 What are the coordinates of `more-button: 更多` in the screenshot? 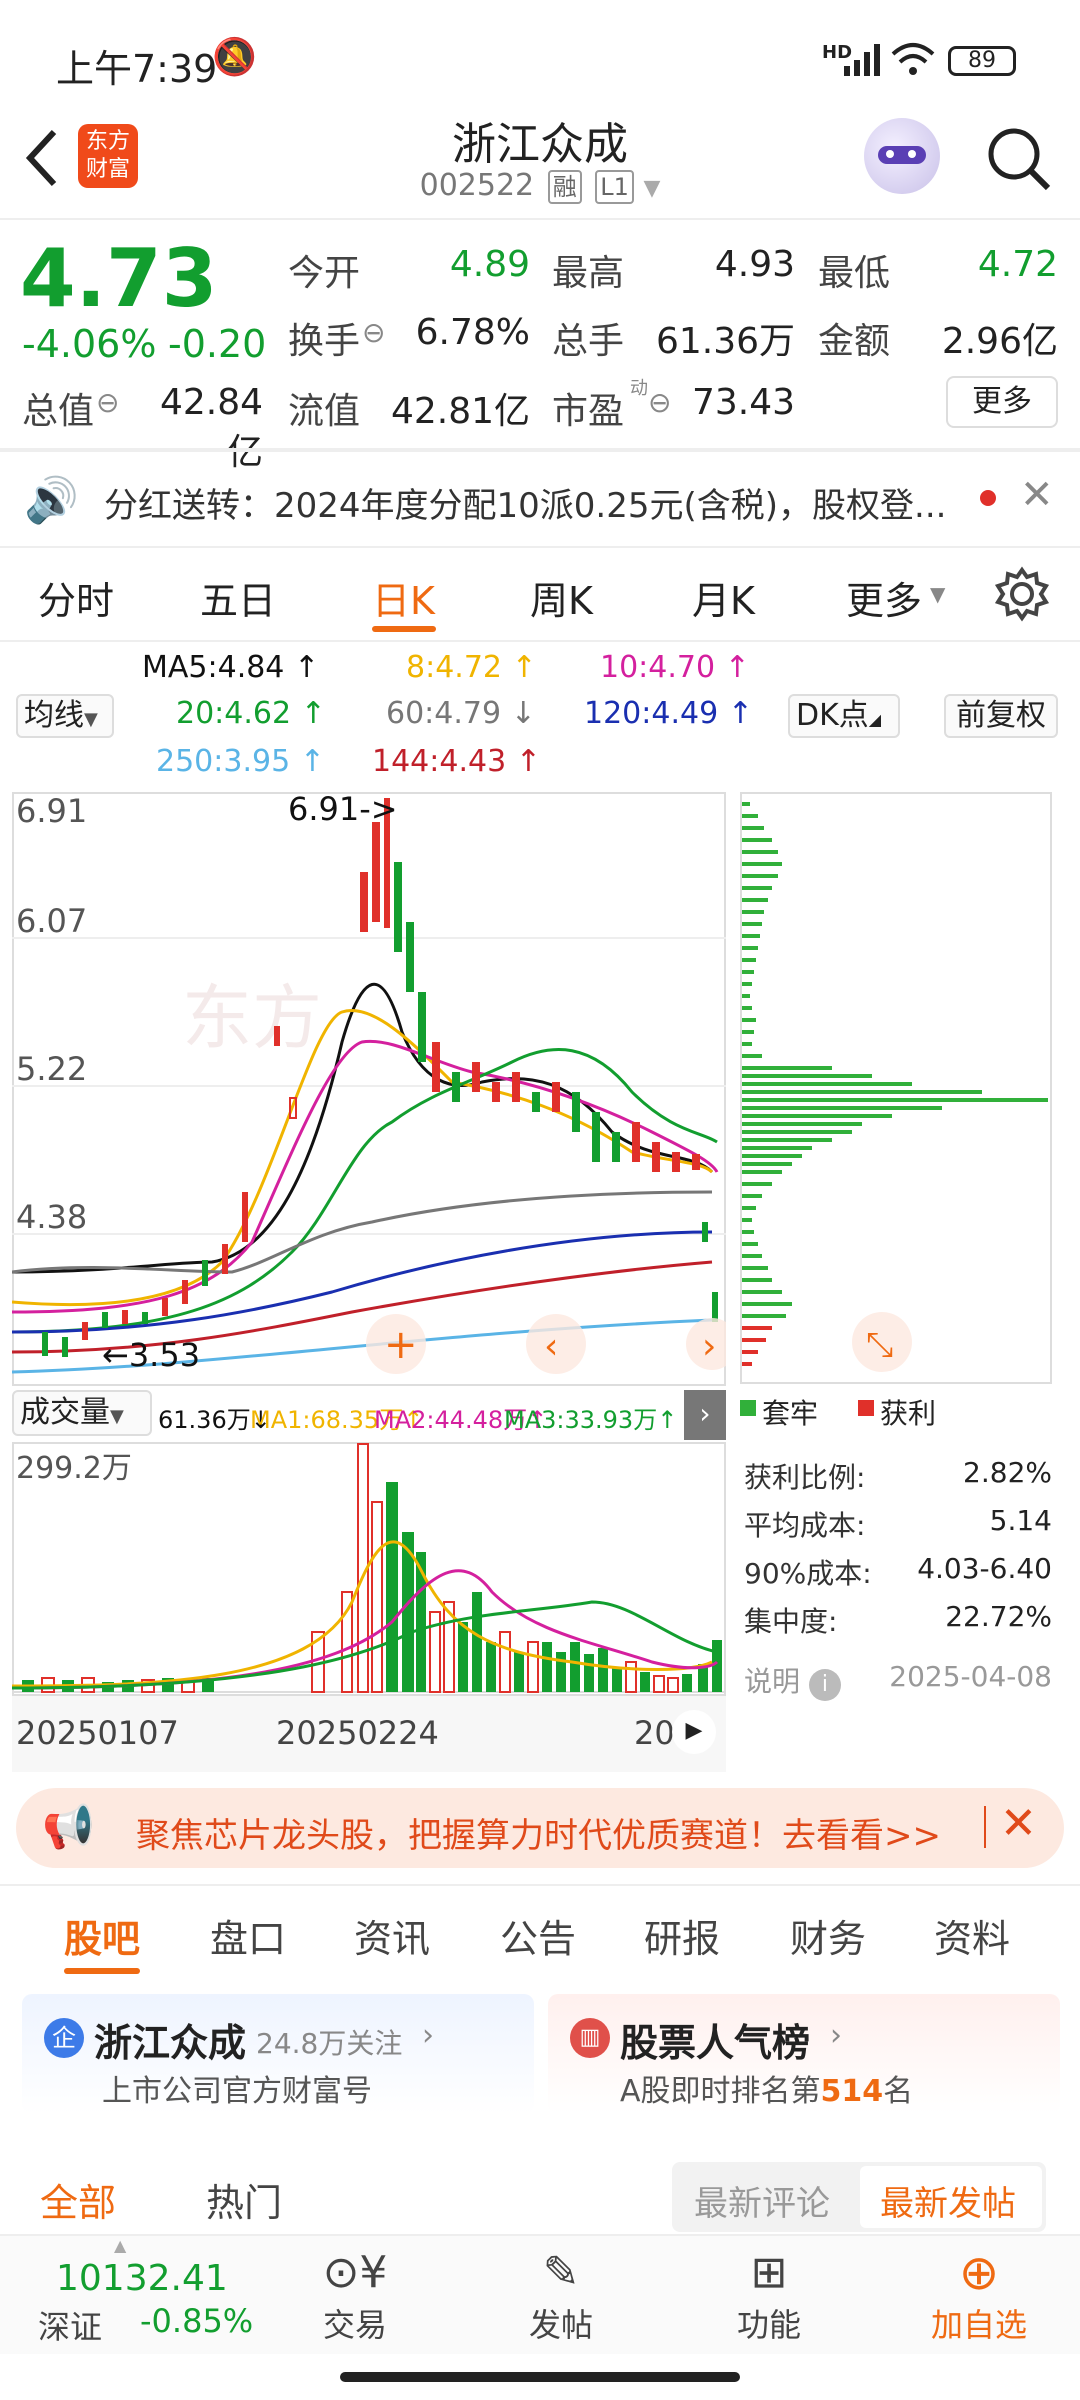 It's located at (1002, 402).